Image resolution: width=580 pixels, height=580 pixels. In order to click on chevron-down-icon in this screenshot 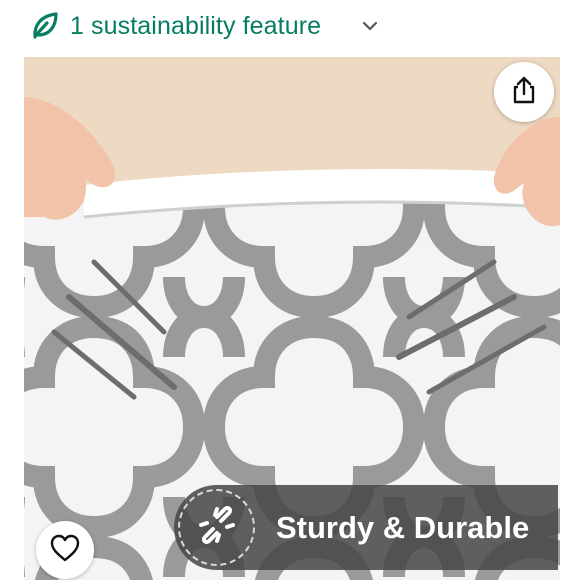, I will do `click(370, 26)`.